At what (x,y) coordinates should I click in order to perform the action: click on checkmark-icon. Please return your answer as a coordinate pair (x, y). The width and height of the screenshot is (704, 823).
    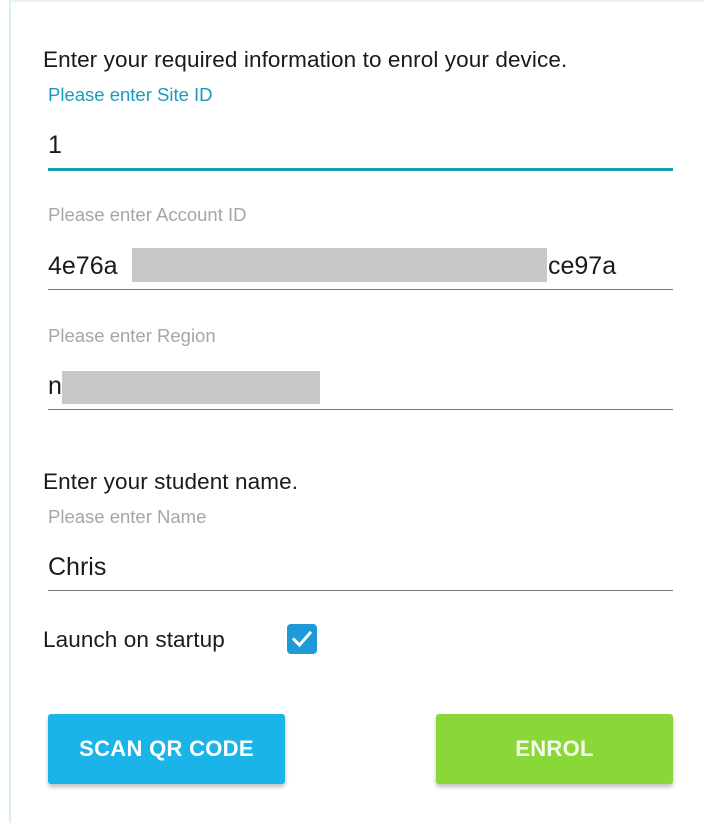
    Looking at the image, I should click on (302, 639).